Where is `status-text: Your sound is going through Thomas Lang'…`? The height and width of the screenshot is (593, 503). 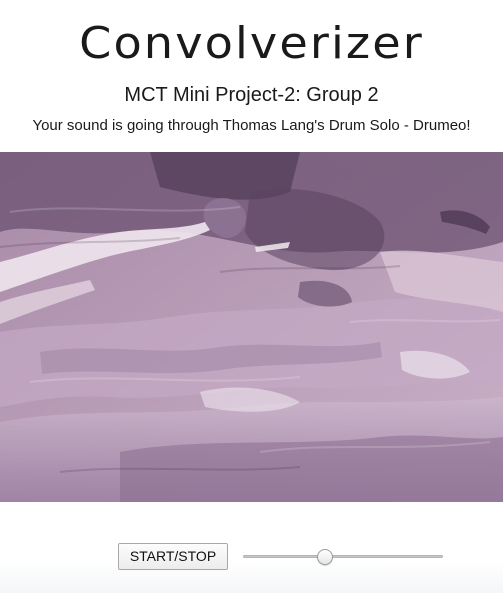
status-text: Your sound is going through Thomas Lang'… is located at coordinates (251, 125).